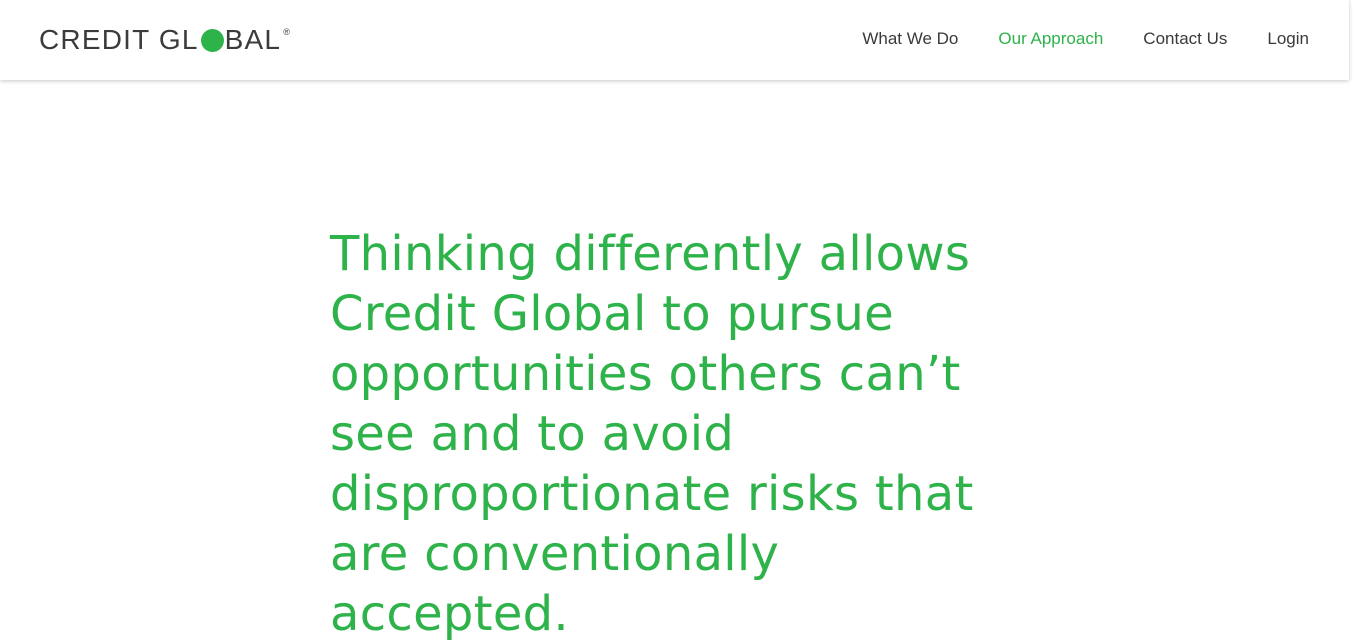 This screenshot has width=1366, height=644. I want to click on registered-mark: ®, so click(287, 32).